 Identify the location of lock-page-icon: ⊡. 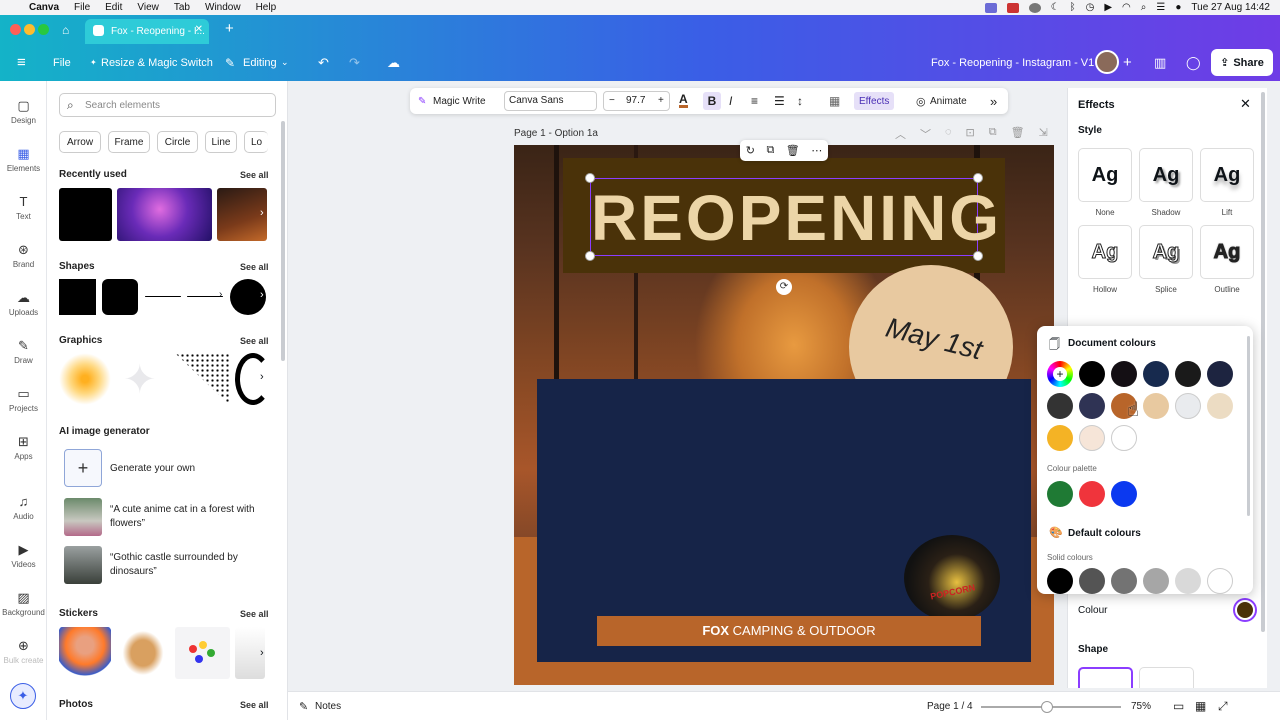
(970, 134).